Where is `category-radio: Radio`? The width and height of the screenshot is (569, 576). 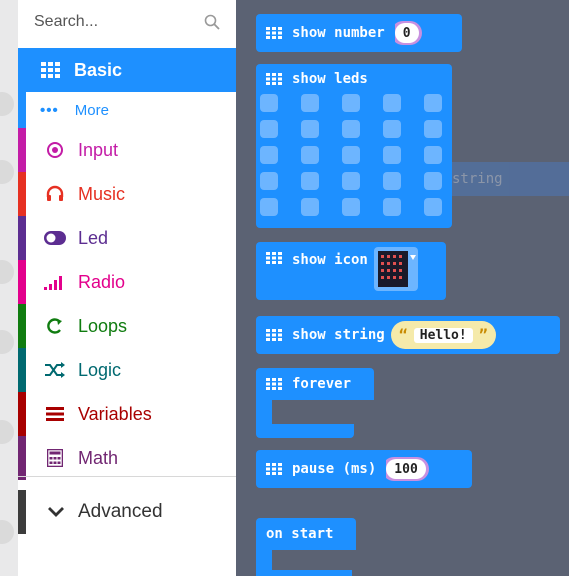 category-radio: Radio is located at coordinates (127, 282).